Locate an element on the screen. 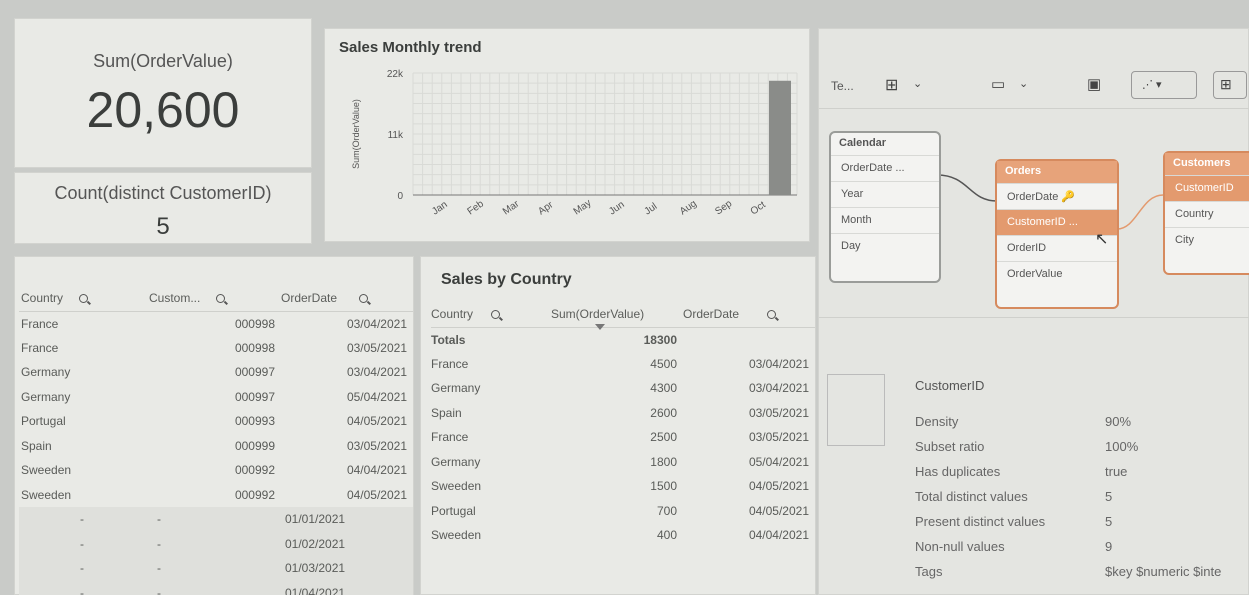  field-country: Country is located at coordinates (1207, 214).